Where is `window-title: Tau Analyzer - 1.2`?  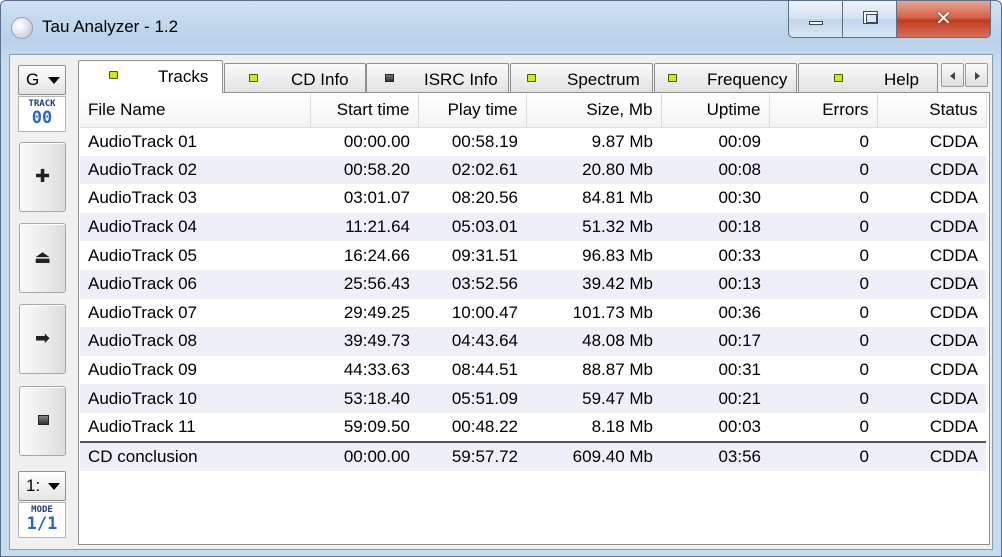 window-title: Tau Analyzer - 1.2 is located at coordinates (110, 26).